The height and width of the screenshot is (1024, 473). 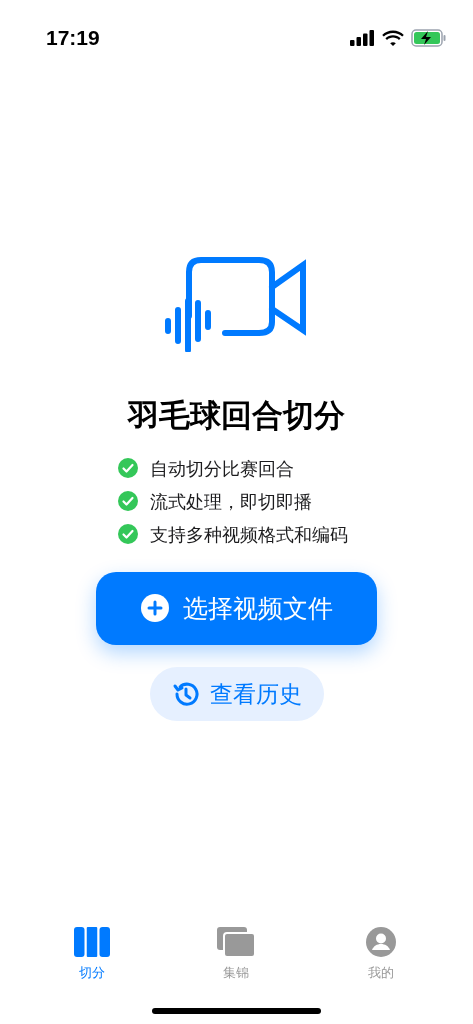 What do you see at coordinates (236, 608) in the screenshot?
I see `select-video-button: 选择视频文件` at bounding box center [236, 608].